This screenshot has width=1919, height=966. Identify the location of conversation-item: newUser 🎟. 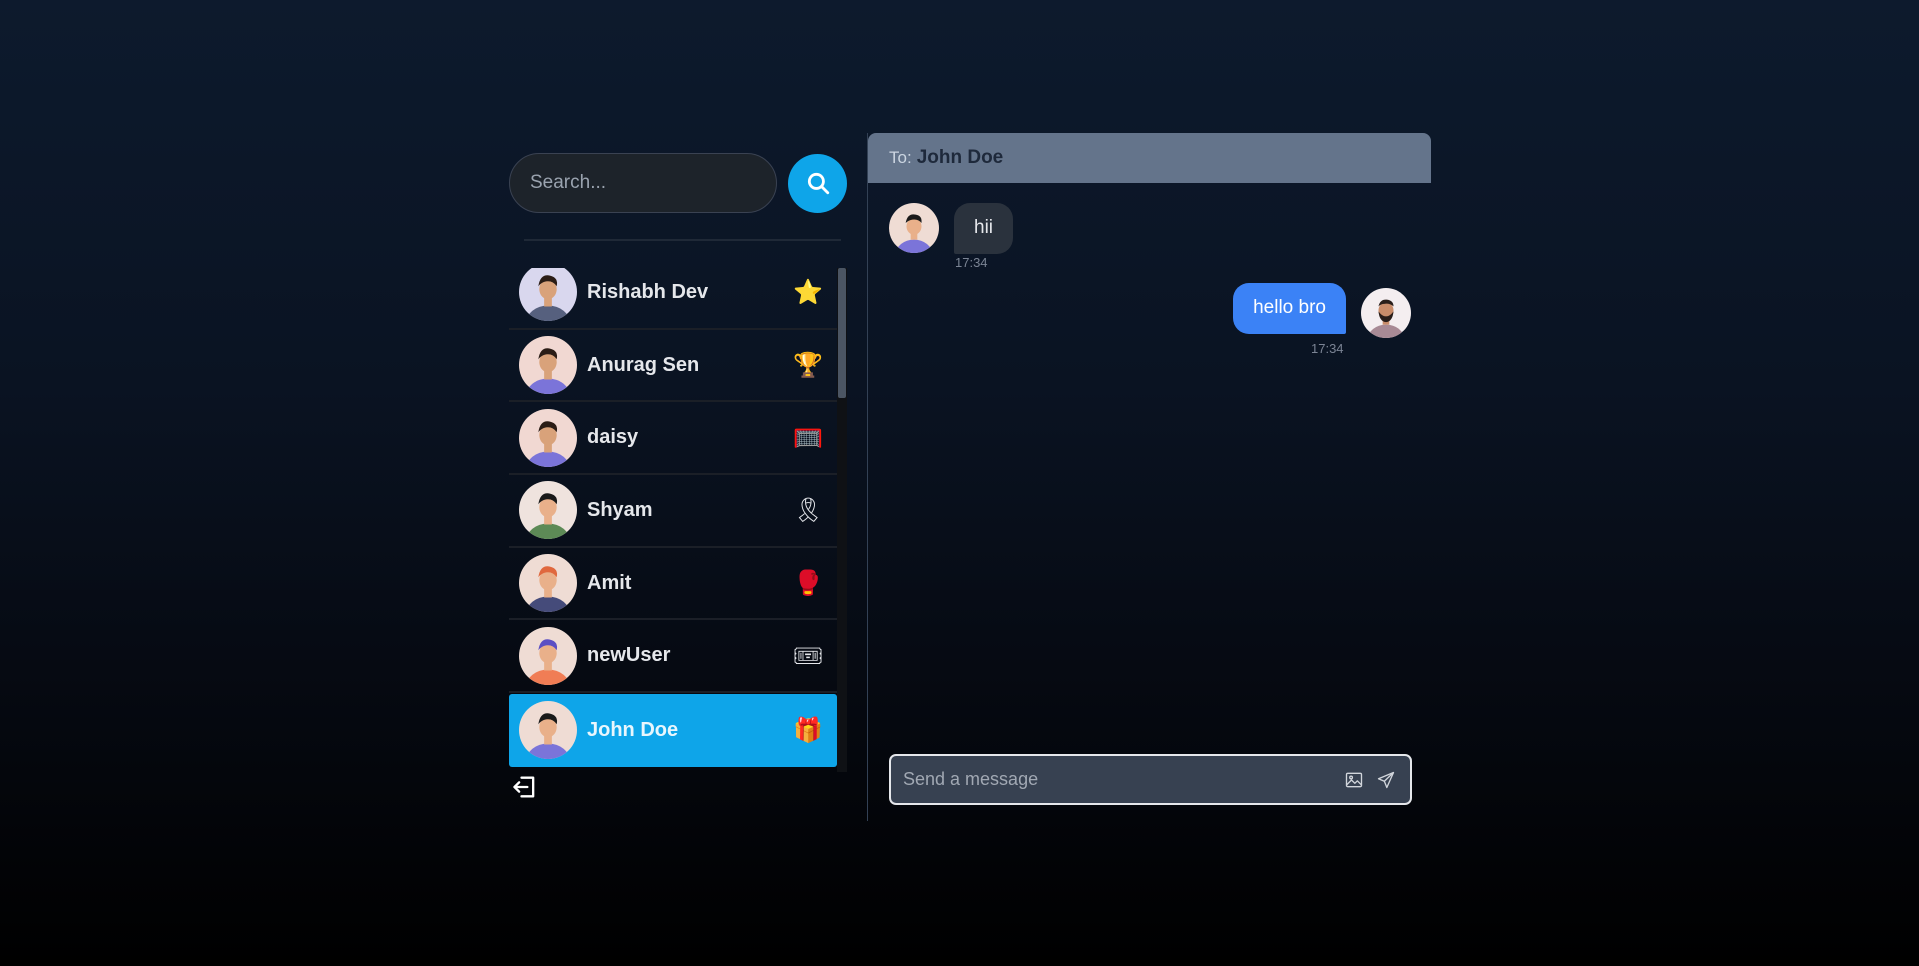
(673, 657).